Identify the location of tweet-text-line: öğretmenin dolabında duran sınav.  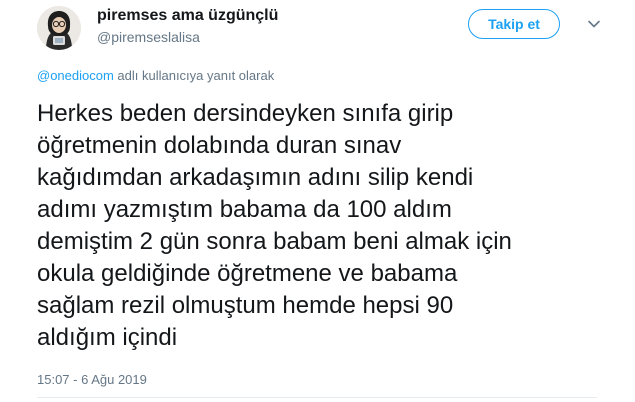
(219, 145).